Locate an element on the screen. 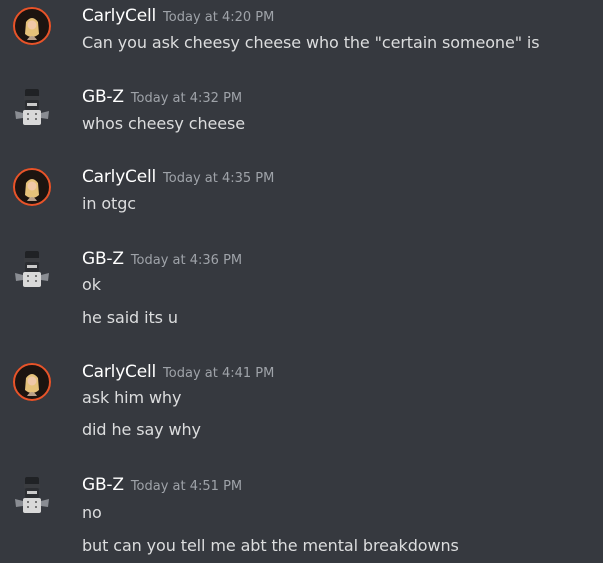  message-text: no is located at coordinates (92, 512).